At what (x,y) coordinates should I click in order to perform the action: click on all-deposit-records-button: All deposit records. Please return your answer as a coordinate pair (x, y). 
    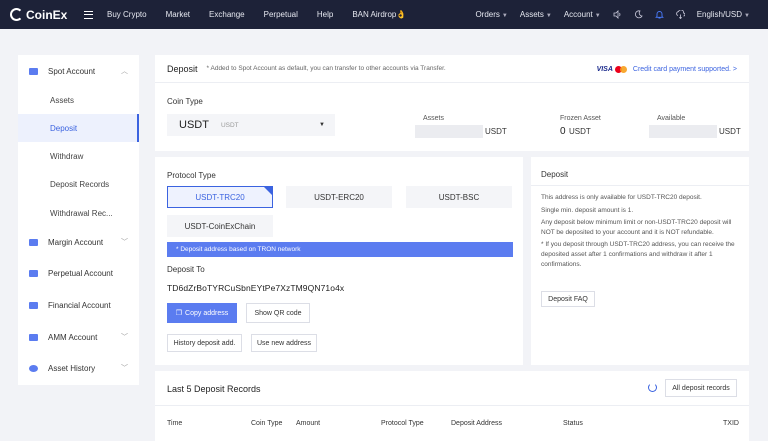
    Looking at the image, I should click on (701, 388).